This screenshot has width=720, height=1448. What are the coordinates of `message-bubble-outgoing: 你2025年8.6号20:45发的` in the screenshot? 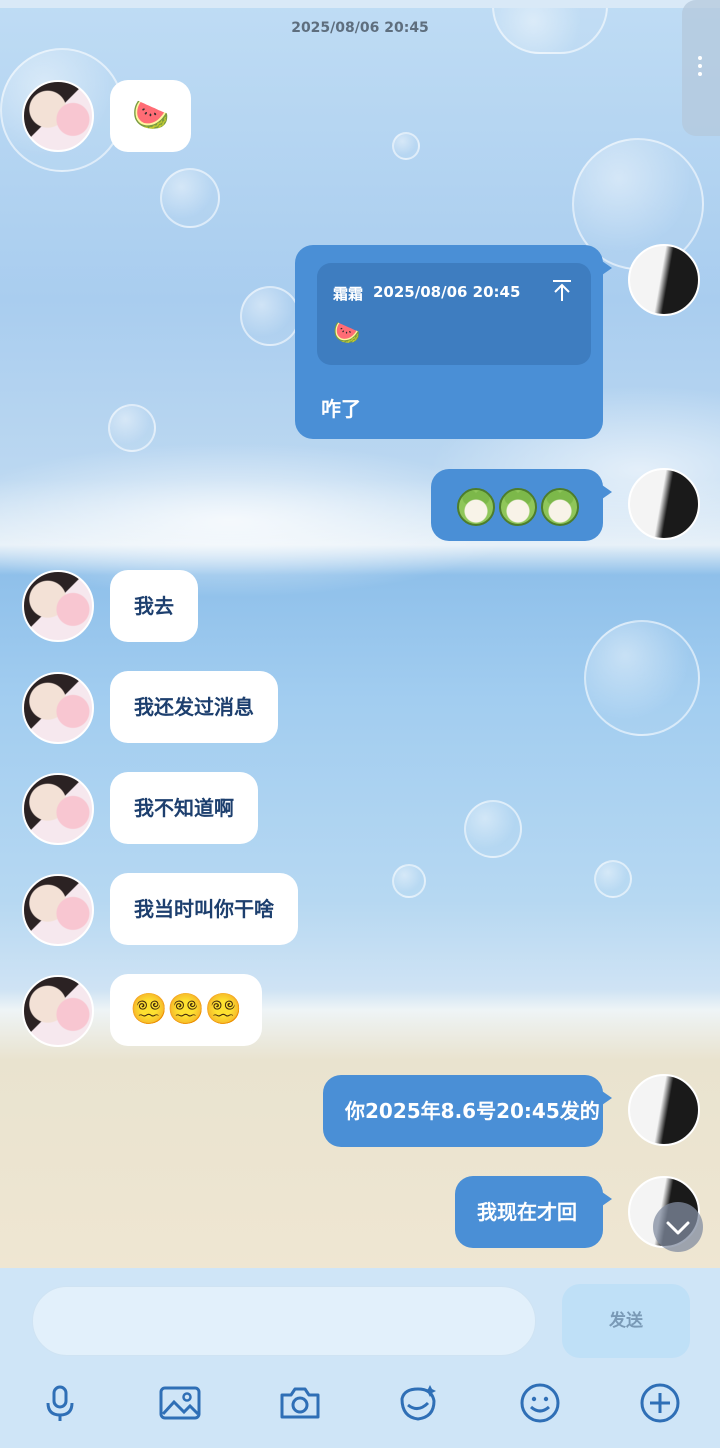 It's located at (467, 1111).